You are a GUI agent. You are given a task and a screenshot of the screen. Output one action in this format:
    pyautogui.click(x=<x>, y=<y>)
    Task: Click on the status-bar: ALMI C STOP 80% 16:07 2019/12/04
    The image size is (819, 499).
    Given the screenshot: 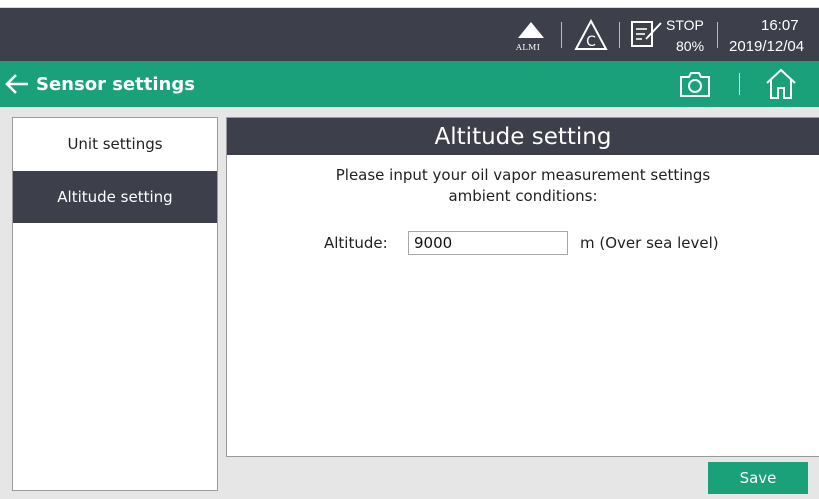 What is the action you would take?
    pyautogui.click(x=409, y=34)
    